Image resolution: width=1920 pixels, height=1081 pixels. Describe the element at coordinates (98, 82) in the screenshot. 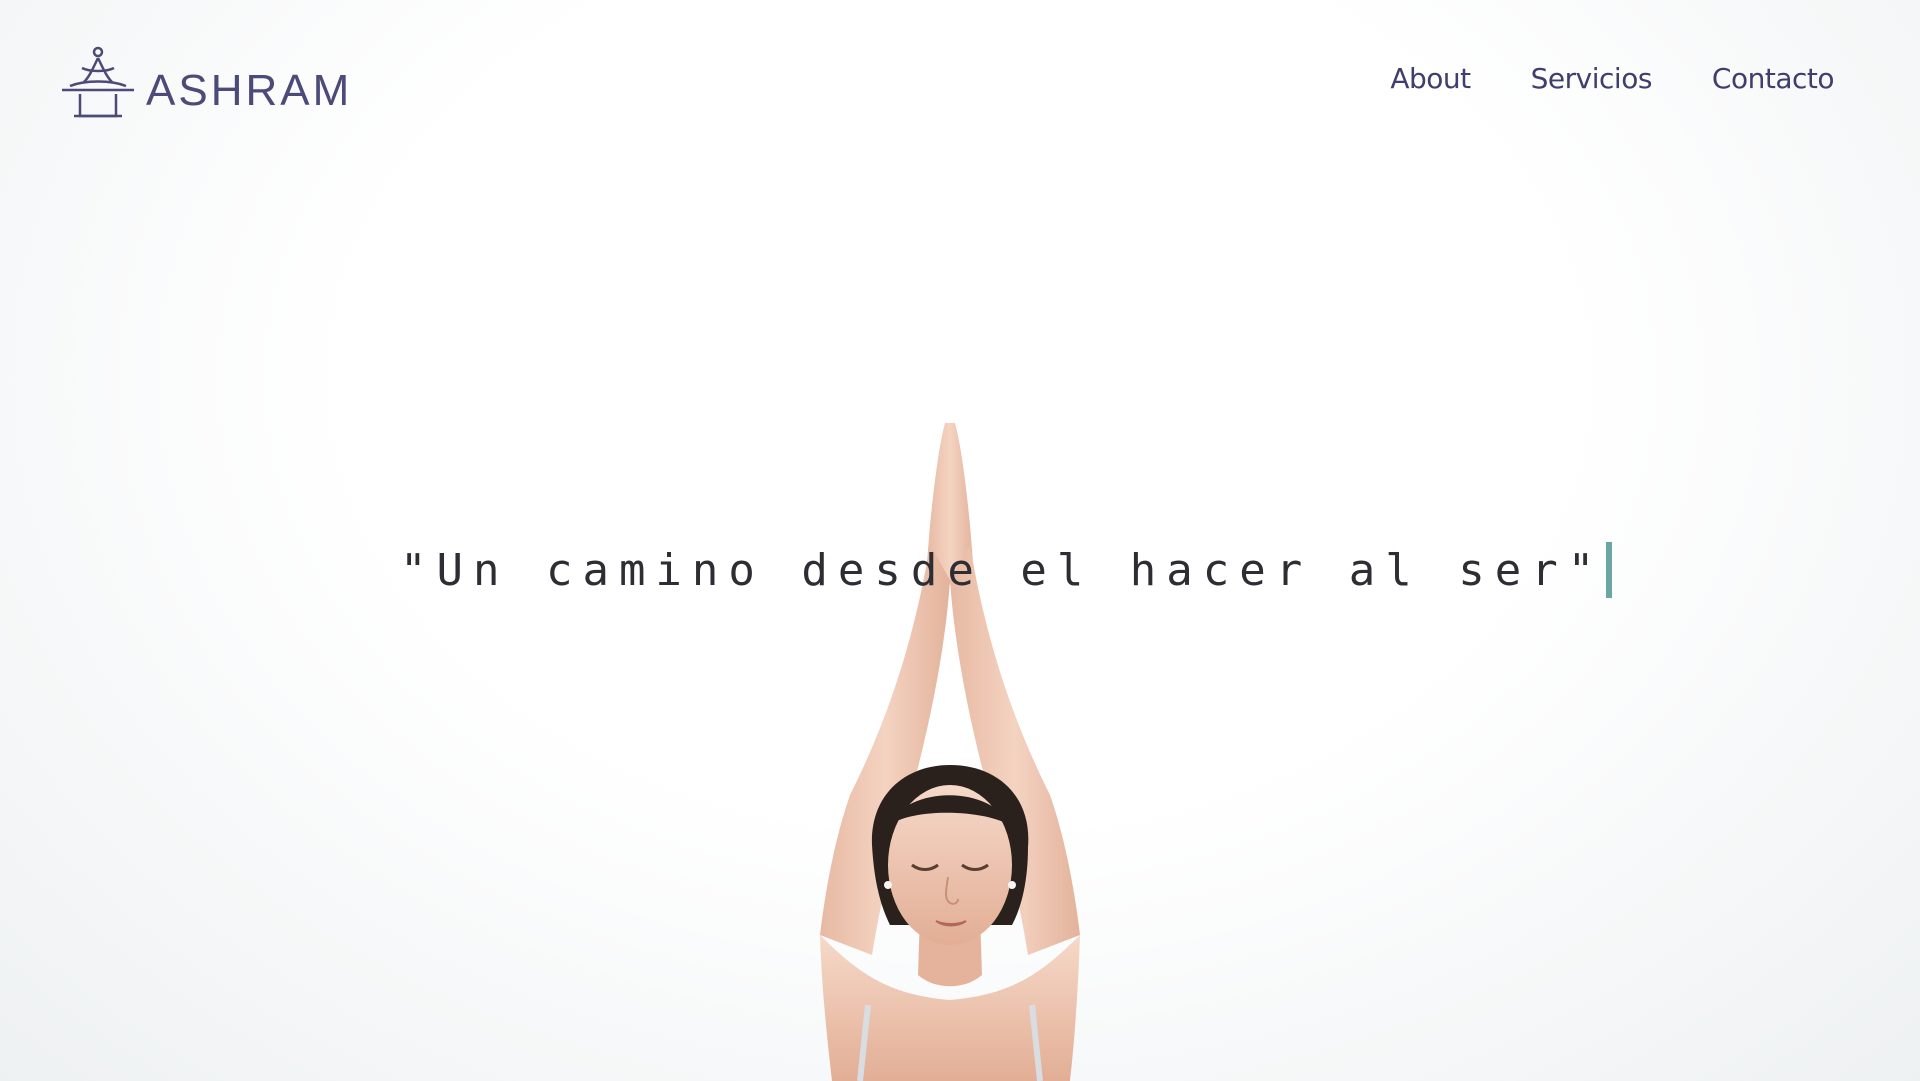

I see `meditating-figure-icon` at that location.